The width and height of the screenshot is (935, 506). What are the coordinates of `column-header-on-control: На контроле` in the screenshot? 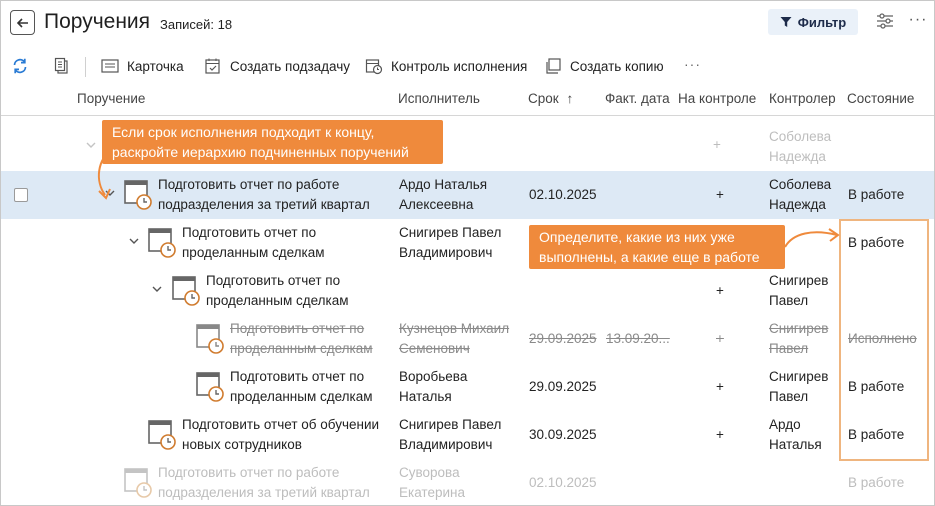 It's located at (717, 98).